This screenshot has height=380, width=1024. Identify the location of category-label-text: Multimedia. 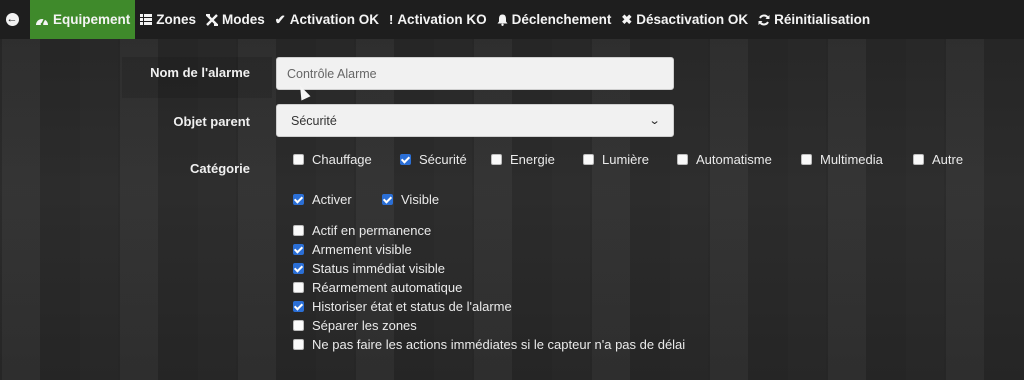
(851, 159).